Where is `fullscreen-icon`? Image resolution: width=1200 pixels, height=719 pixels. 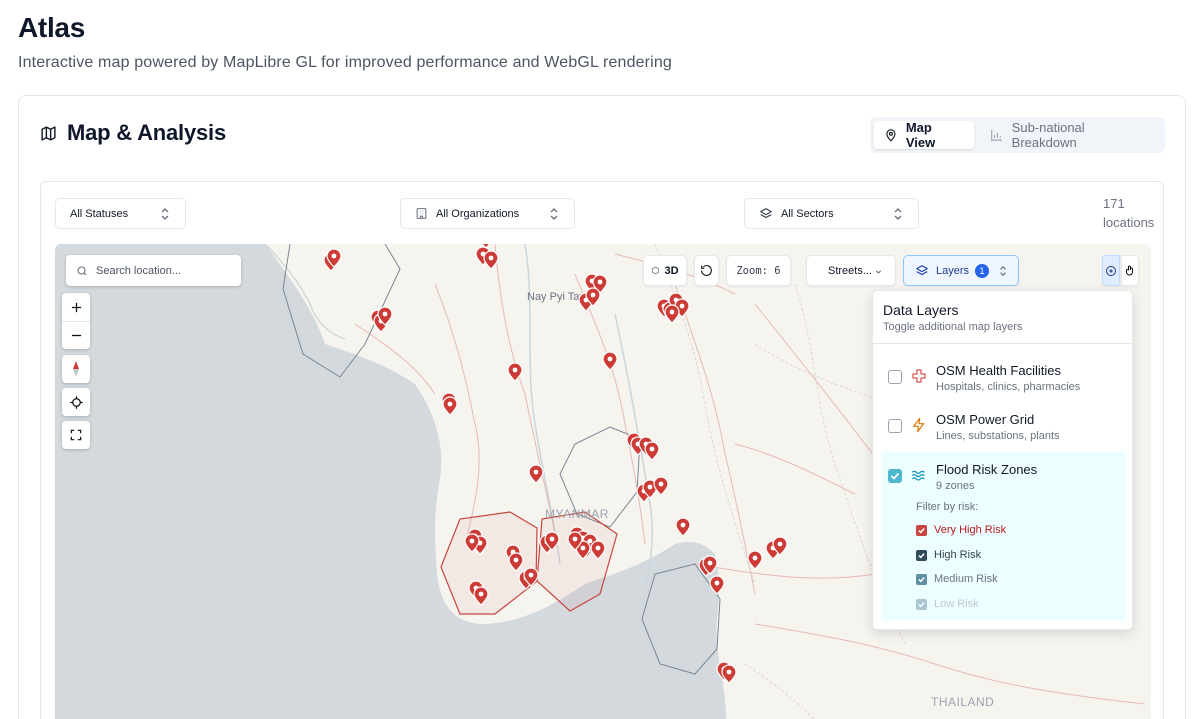
fullscreen-icon is located at coordinates (76, 435).